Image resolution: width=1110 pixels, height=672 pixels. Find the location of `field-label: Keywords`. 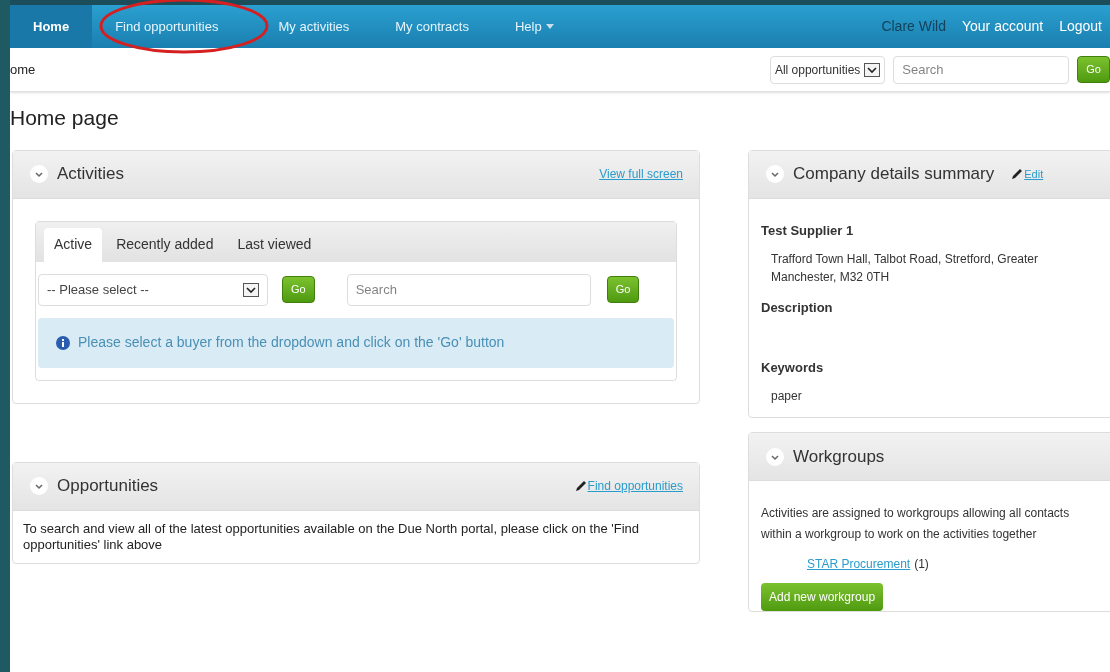

field-label: Keywords is located at coordinates (793, 367).